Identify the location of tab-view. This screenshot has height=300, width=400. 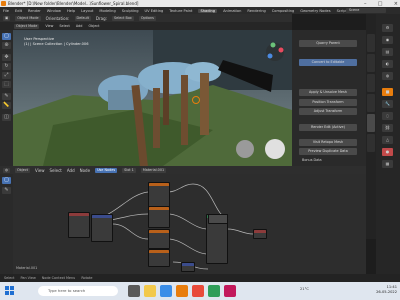
(371, 83).